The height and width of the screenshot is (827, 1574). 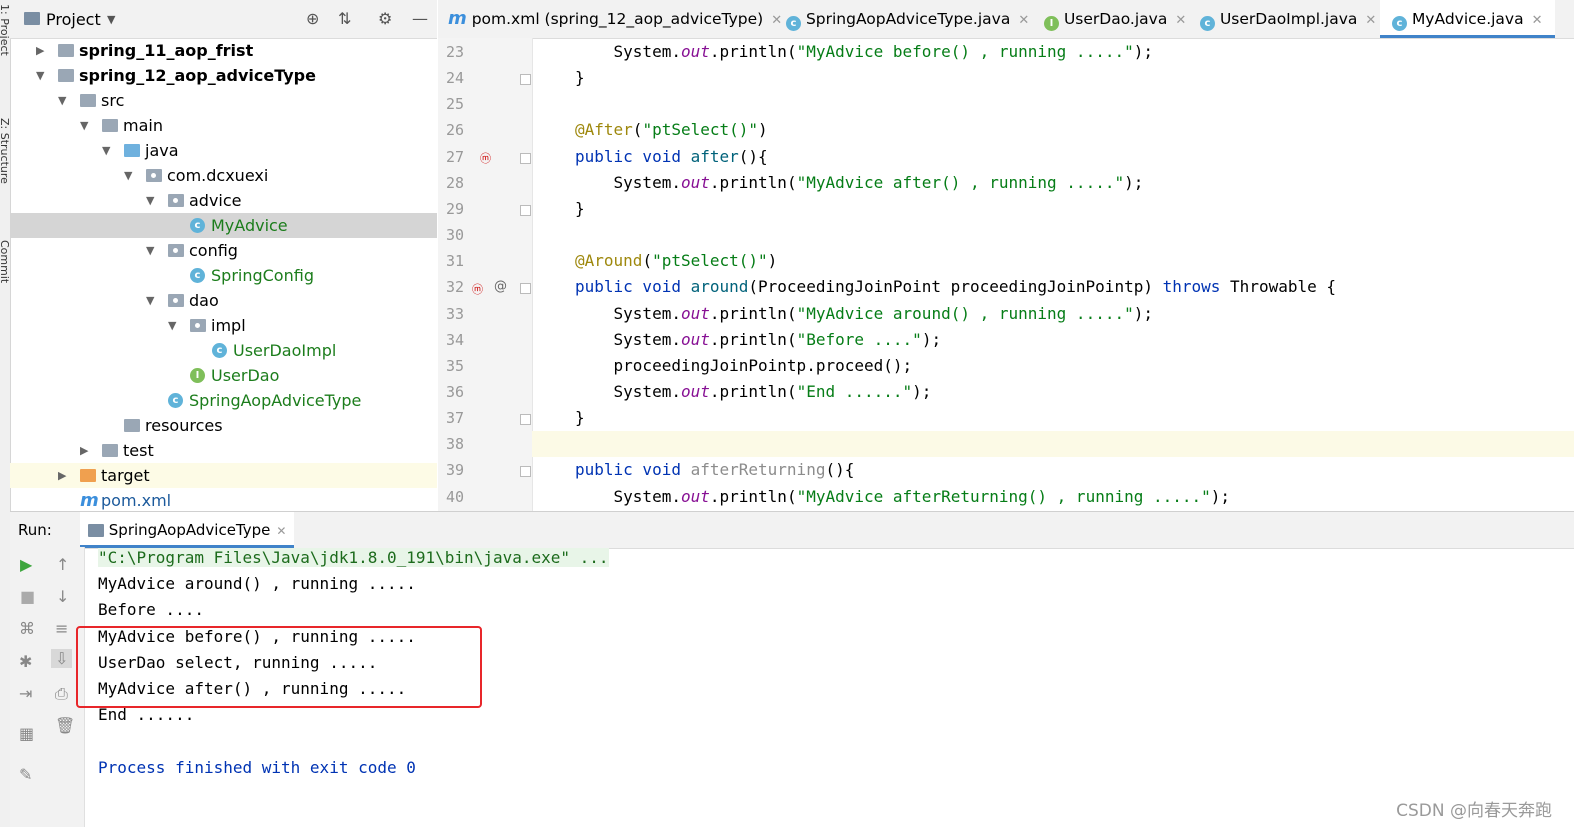 I want to click on scroll-to-end-icon: ⇩, so click(x=62, y=658).